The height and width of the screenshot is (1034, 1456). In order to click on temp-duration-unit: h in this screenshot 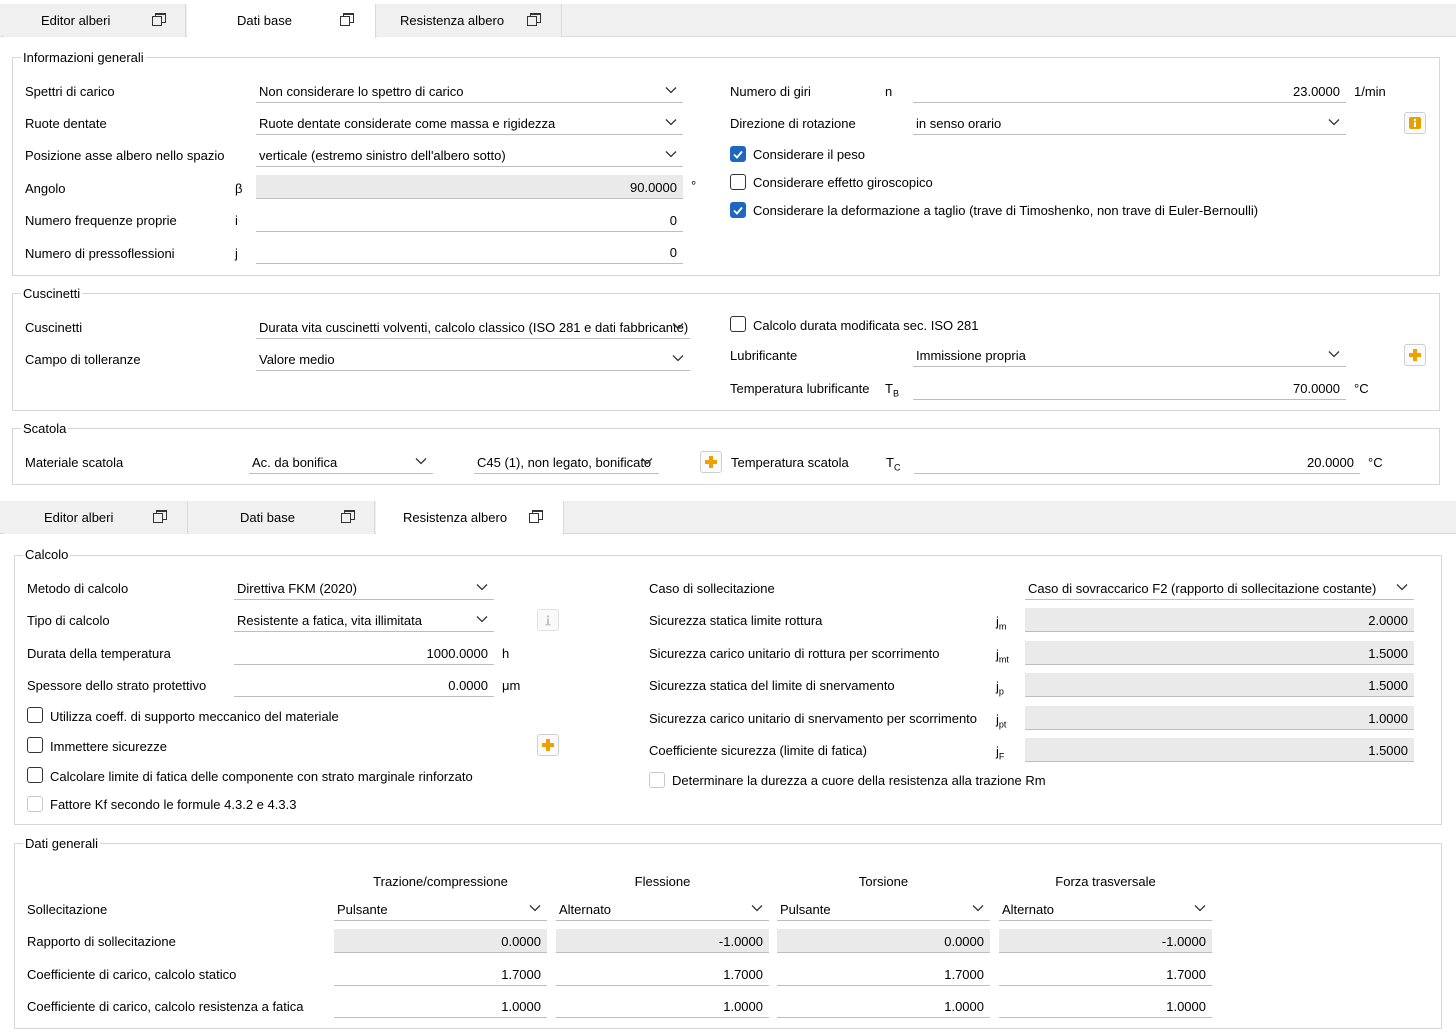, I will do `click(506, 653)`.